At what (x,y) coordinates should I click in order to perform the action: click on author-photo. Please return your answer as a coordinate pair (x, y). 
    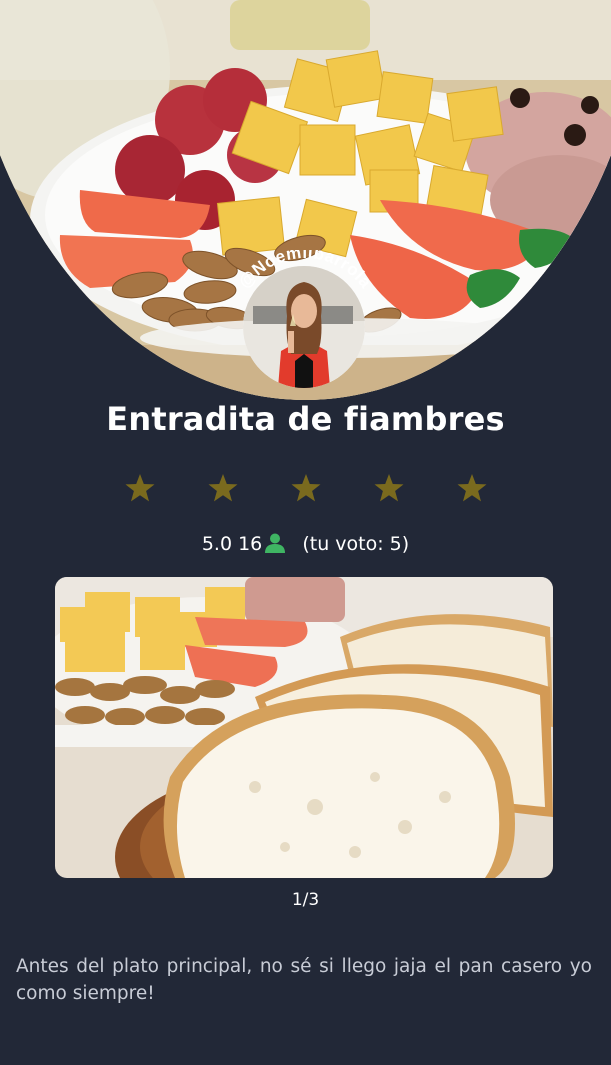
    Looking at the image, I should click on (304, 327).